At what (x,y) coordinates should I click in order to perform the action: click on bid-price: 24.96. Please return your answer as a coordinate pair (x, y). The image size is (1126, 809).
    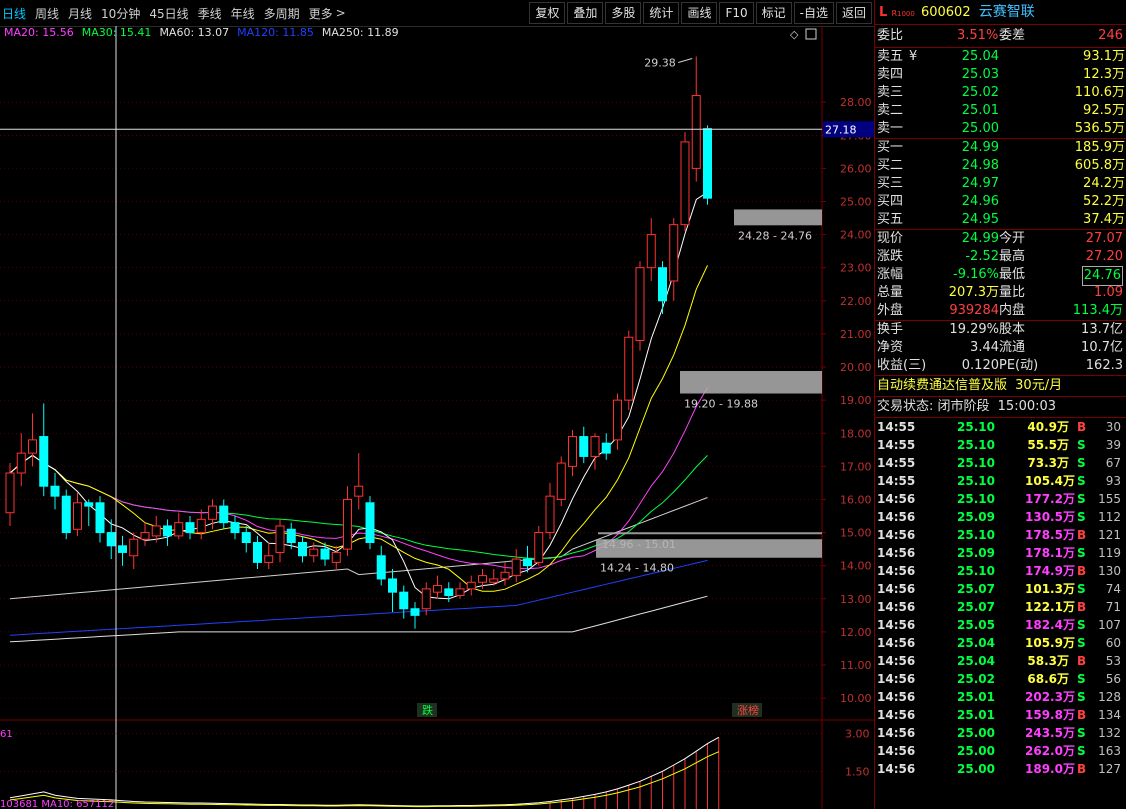
    Looking at the image, I should click on (980, 201).